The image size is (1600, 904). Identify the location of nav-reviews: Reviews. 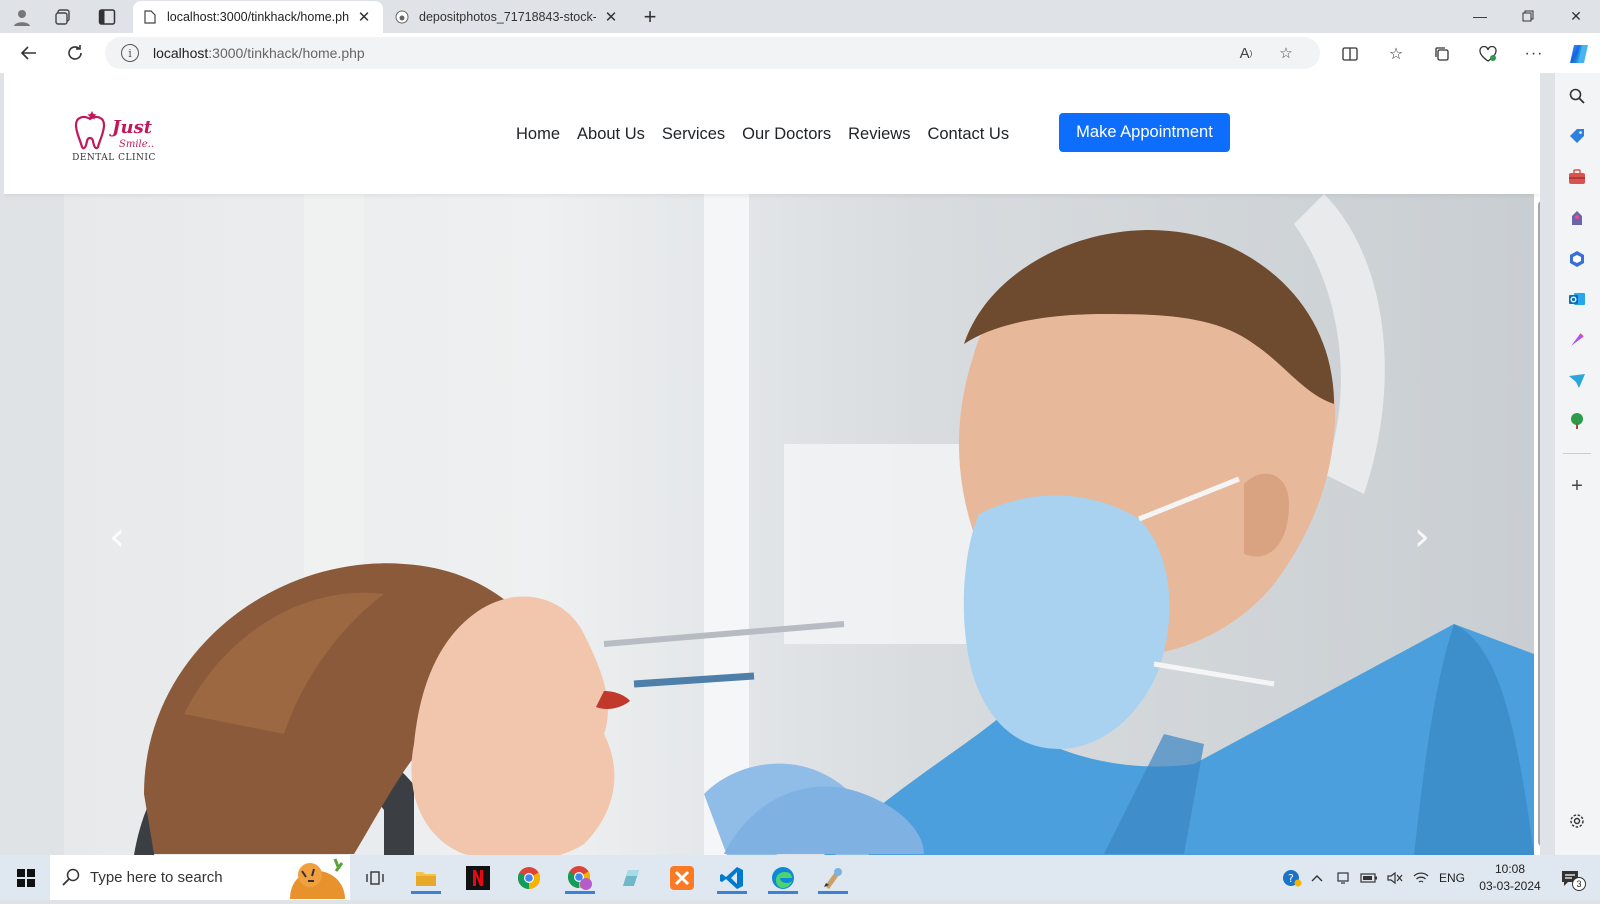
(879, 134).